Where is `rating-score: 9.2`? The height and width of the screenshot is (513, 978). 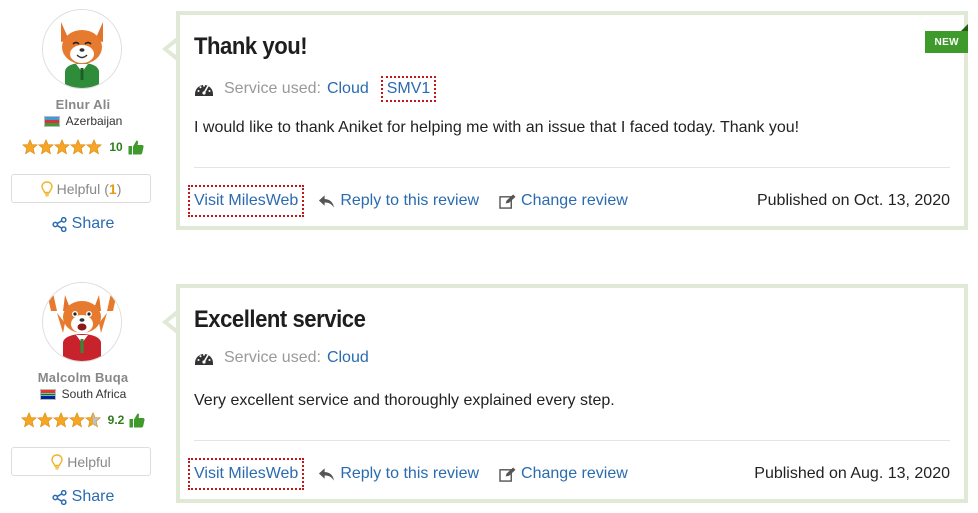
rating-score: 9.2 is located at coordinates (116, 420).